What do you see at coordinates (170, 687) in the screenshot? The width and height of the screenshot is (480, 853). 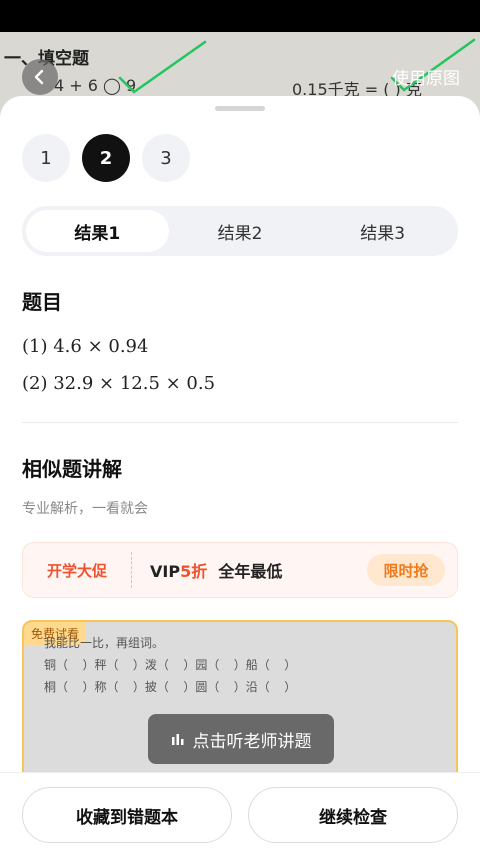 I see `handwriting-line-3: 桐（ ）称（ ）披（ ）圆（ ）沿（ ）` at bounding box center [170, 687].